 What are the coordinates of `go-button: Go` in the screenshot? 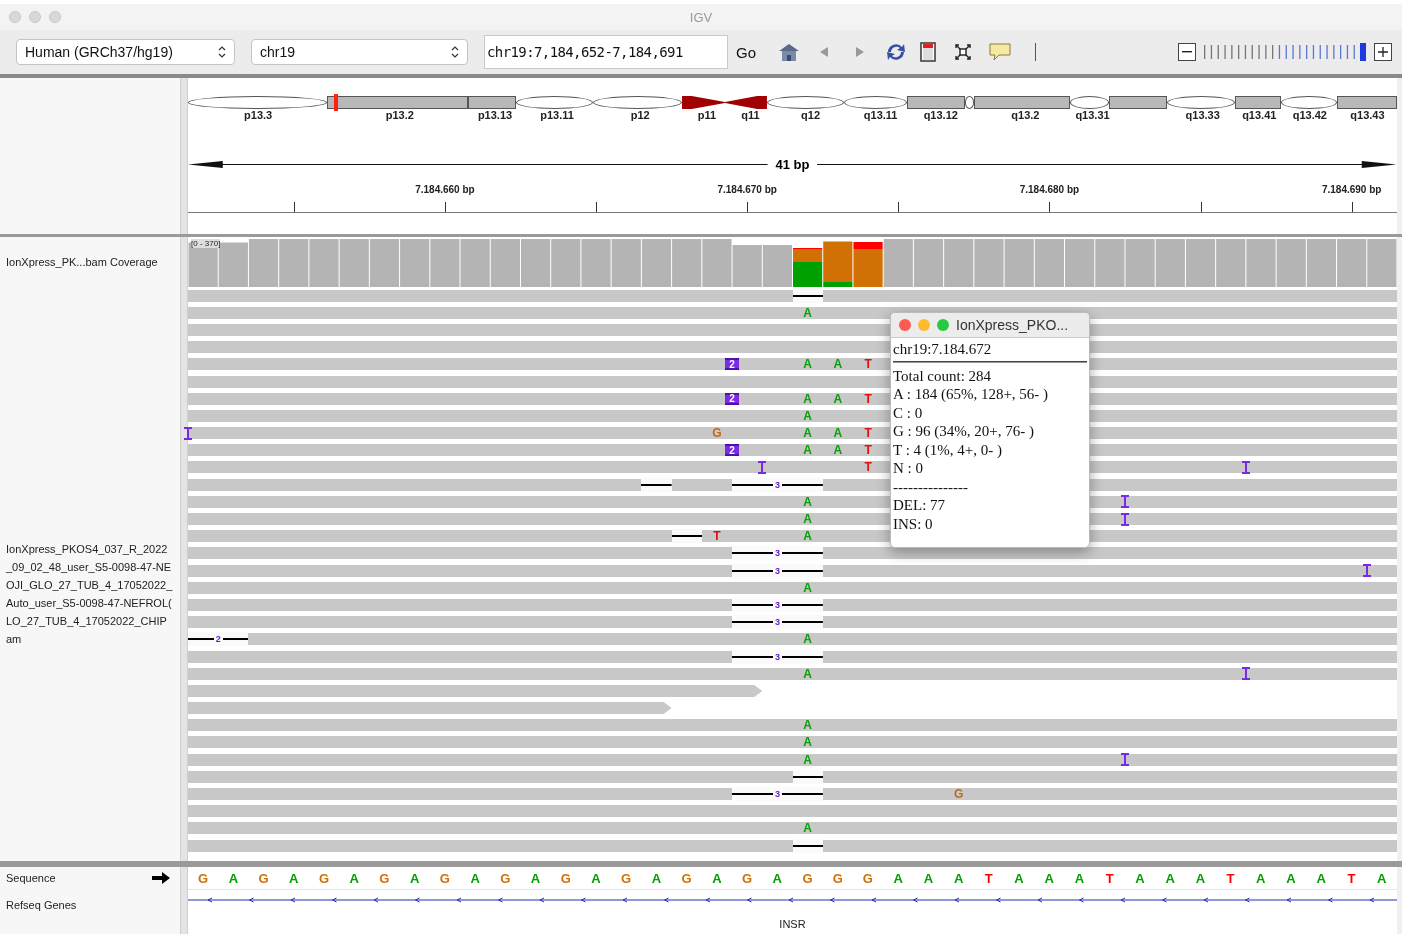 It's located at (746, 52).